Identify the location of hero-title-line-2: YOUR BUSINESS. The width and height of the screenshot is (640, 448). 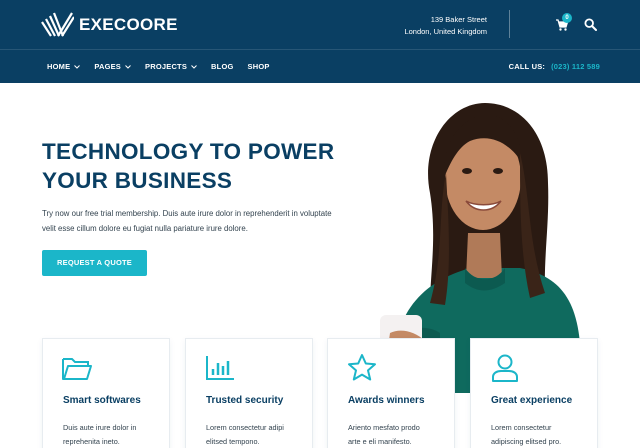
(137, 180).